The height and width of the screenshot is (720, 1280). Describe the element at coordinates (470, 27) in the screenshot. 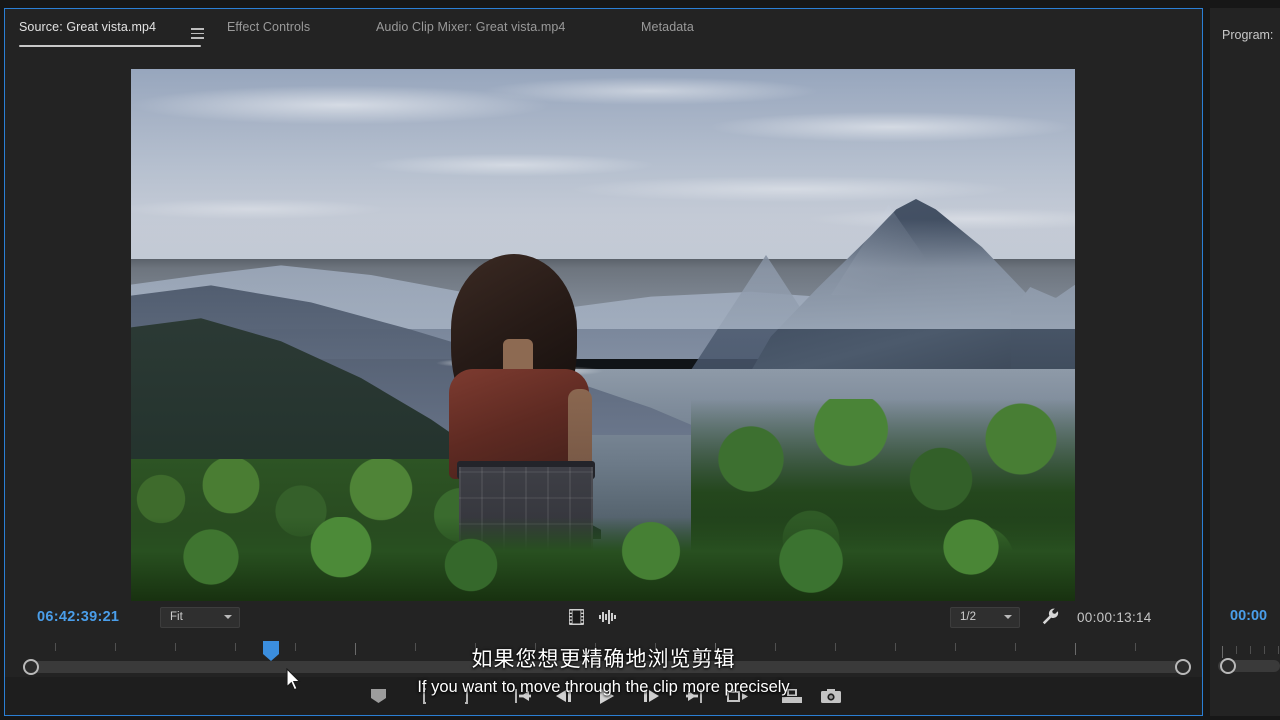

I see `tab-audio-clip-mixer: Audio Clip Mixer: Great vista.mp4` at that location.